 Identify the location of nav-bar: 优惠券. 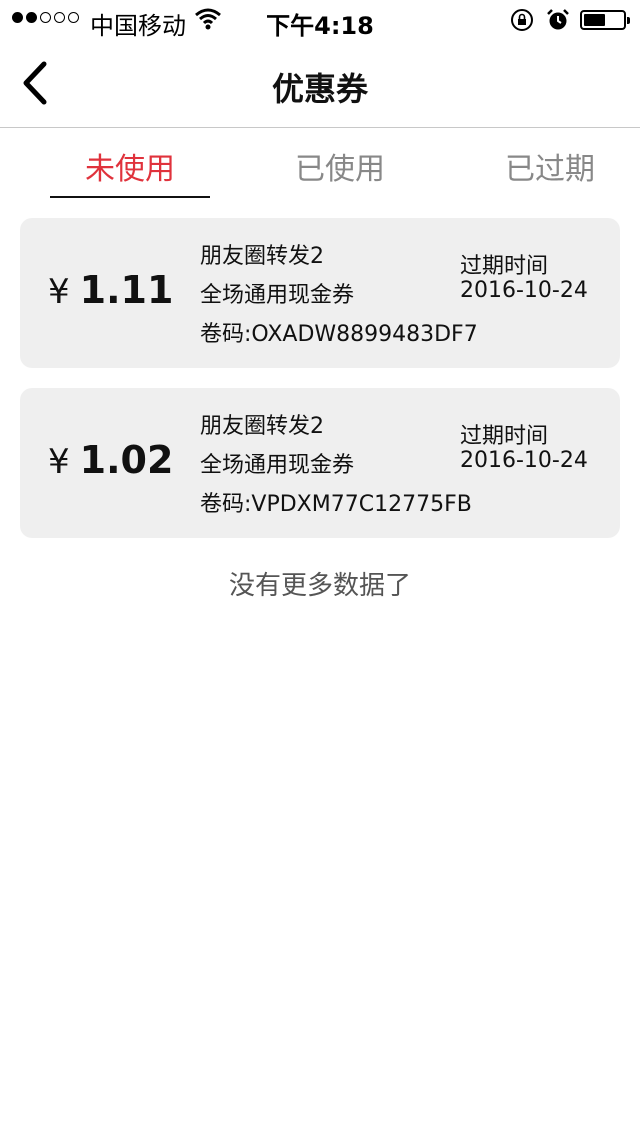
(320, 84).